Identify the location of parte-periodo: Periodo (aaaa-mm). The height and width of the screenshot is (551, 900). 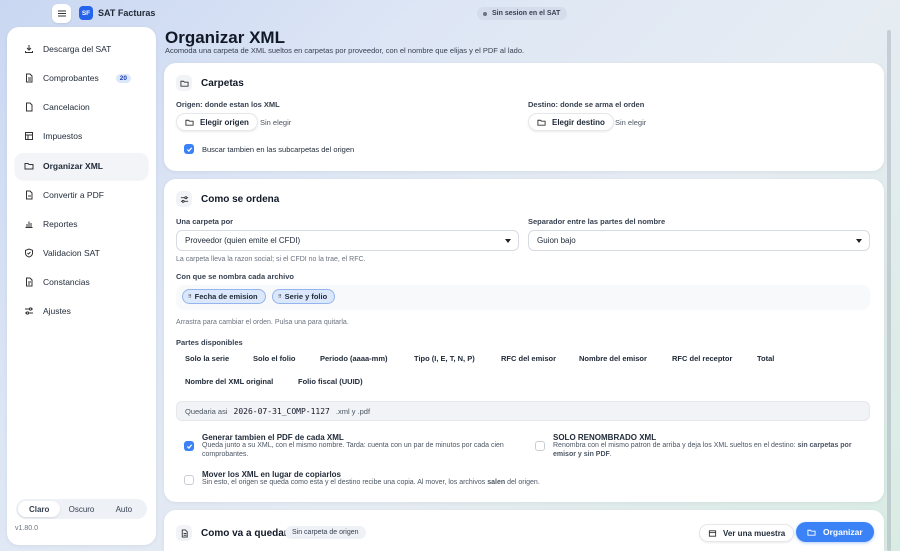
(354, 358).